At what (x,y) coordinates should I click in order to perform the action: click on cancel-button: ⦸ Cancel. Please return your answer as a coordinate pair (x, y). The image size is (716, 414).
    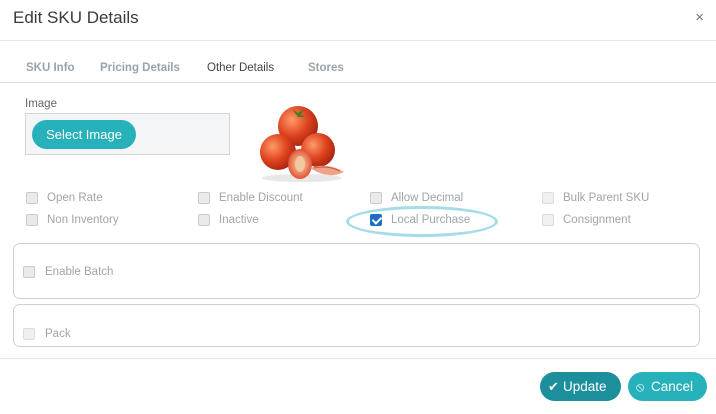
    Looking at the image, I should click on (667, 386).